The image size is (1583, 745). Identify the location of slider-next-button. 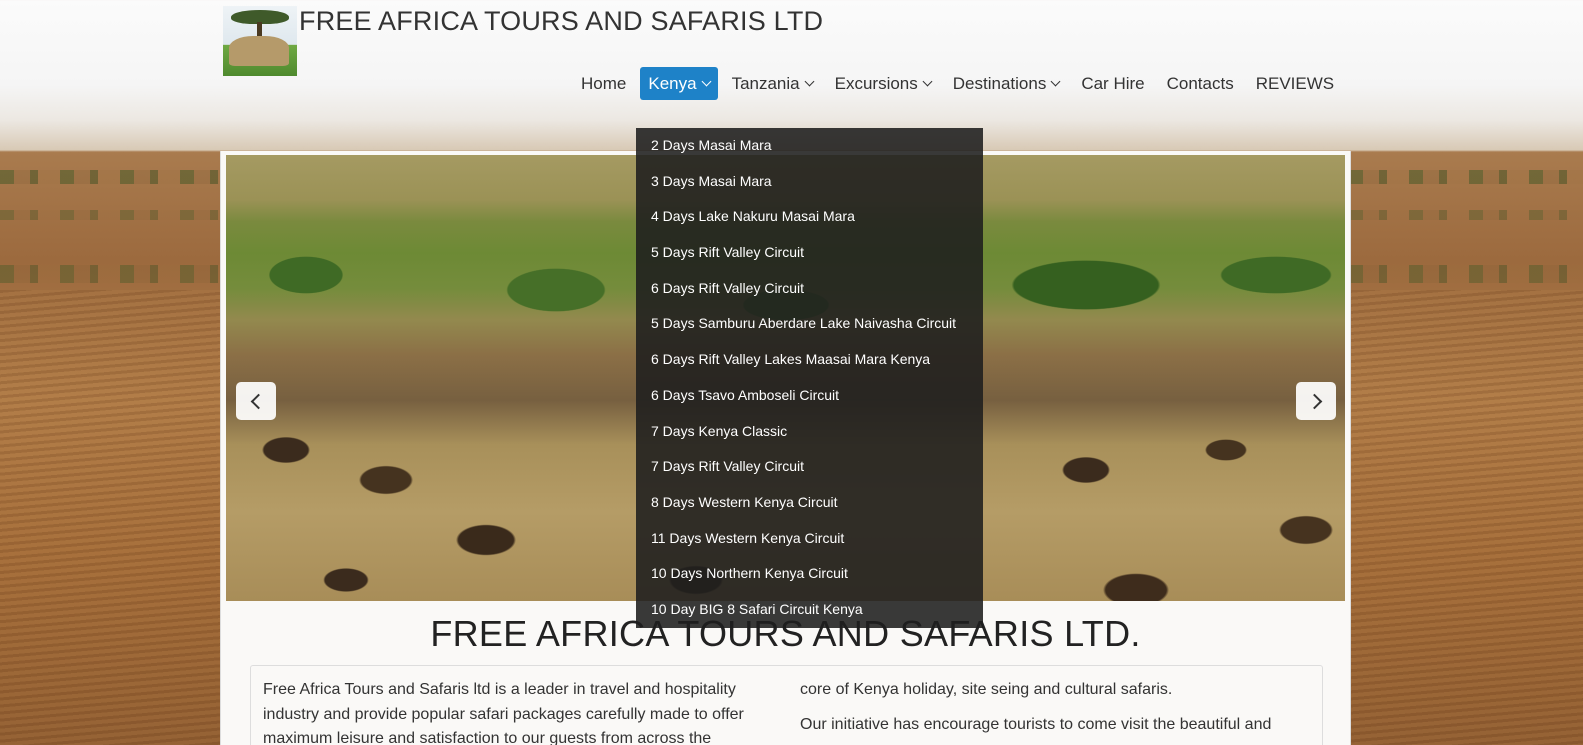
(1316, 401).